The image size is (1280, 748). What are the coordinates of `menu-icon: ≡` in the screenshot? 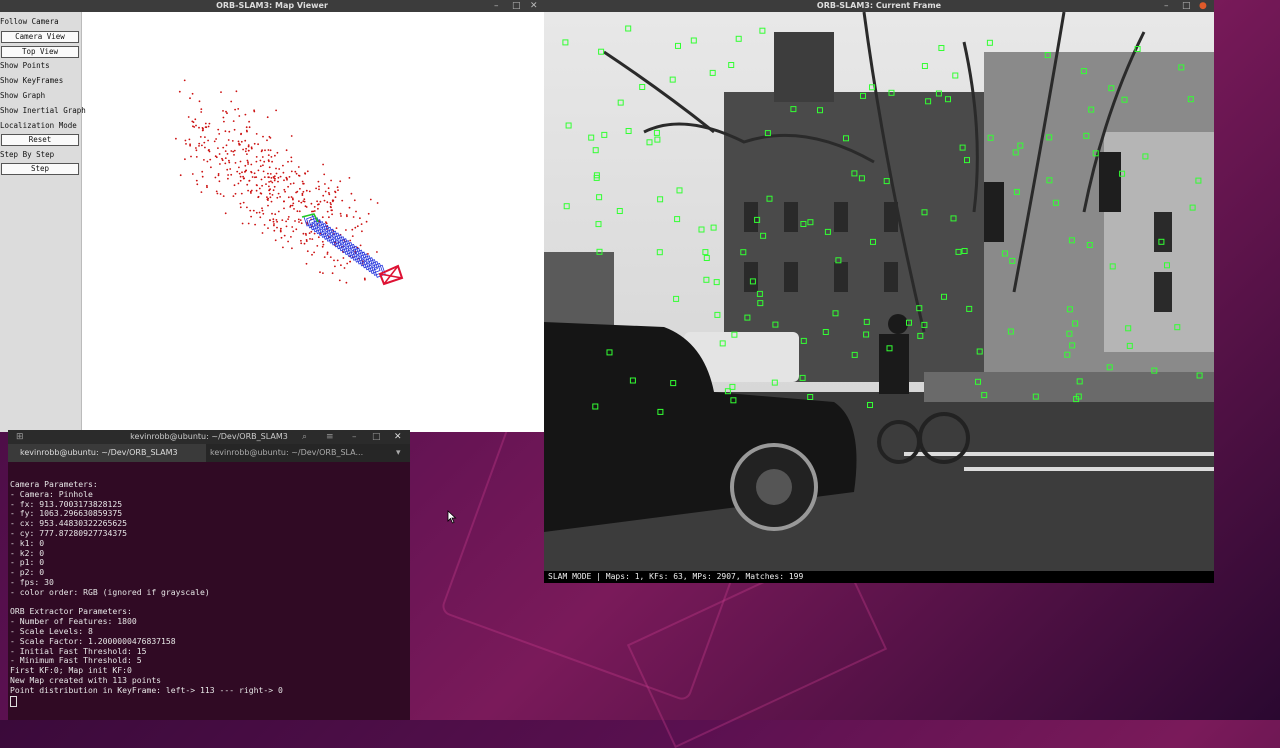 It's located at (330, 437).